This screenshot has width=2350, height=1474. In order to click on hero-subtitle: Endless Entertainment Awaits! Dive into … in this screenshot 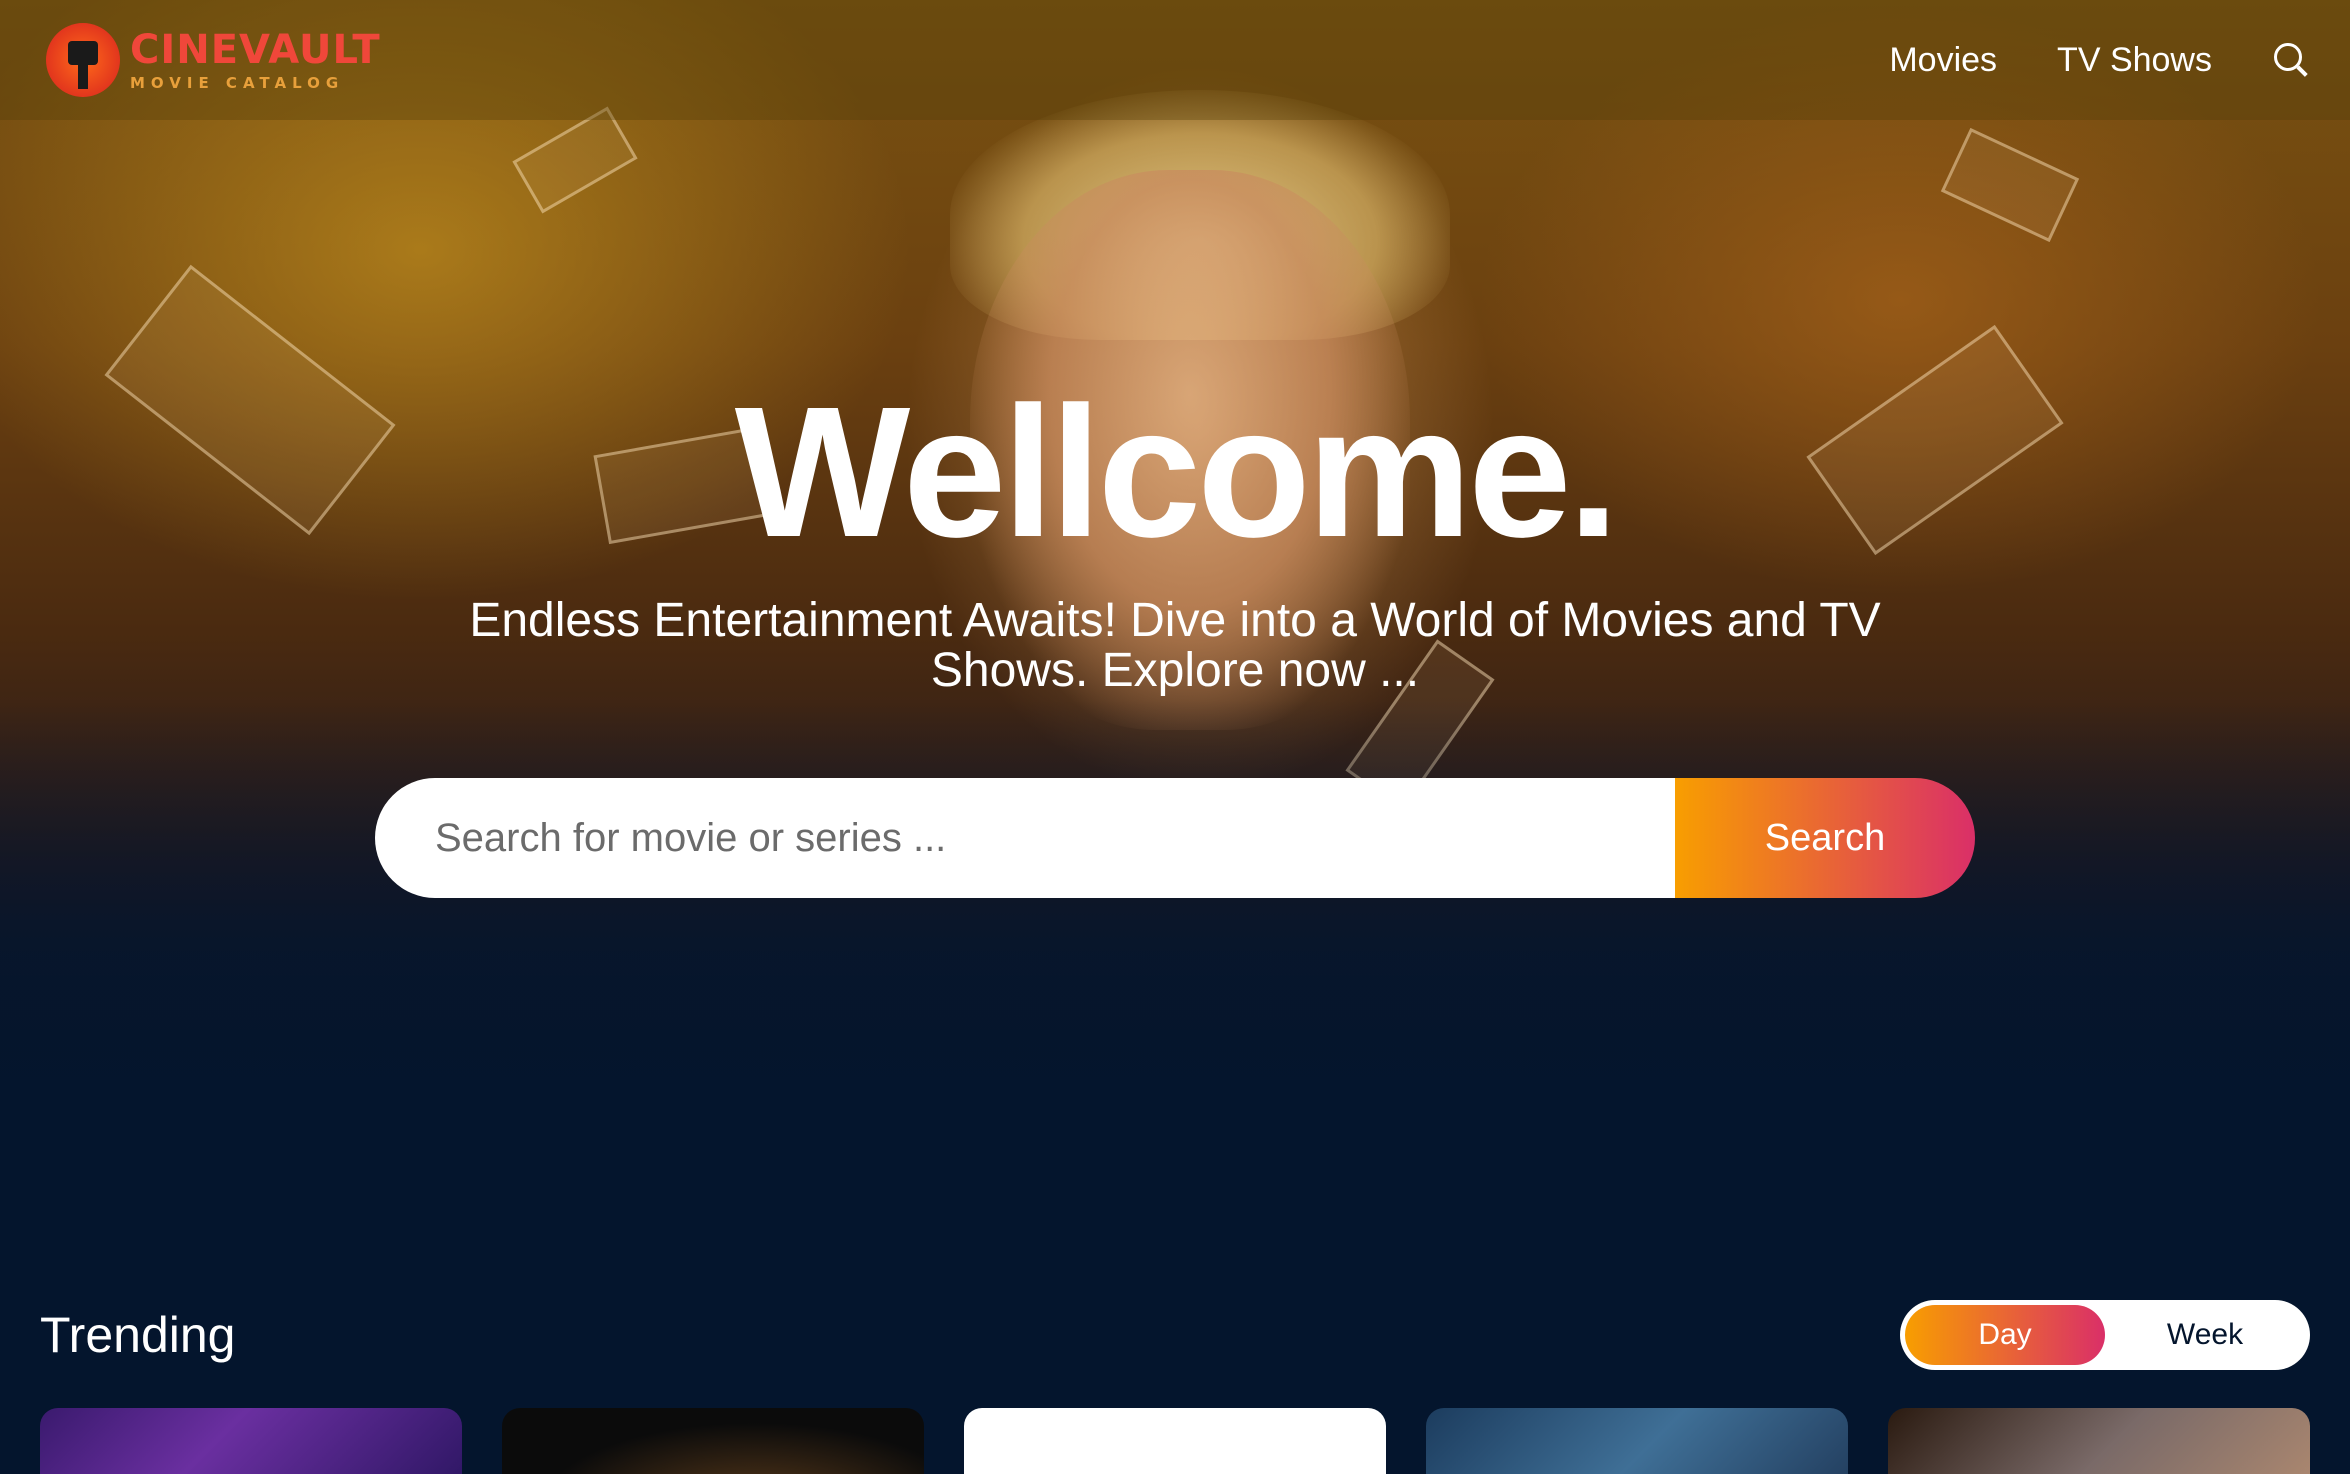, I will do `click(1175, 645)`.